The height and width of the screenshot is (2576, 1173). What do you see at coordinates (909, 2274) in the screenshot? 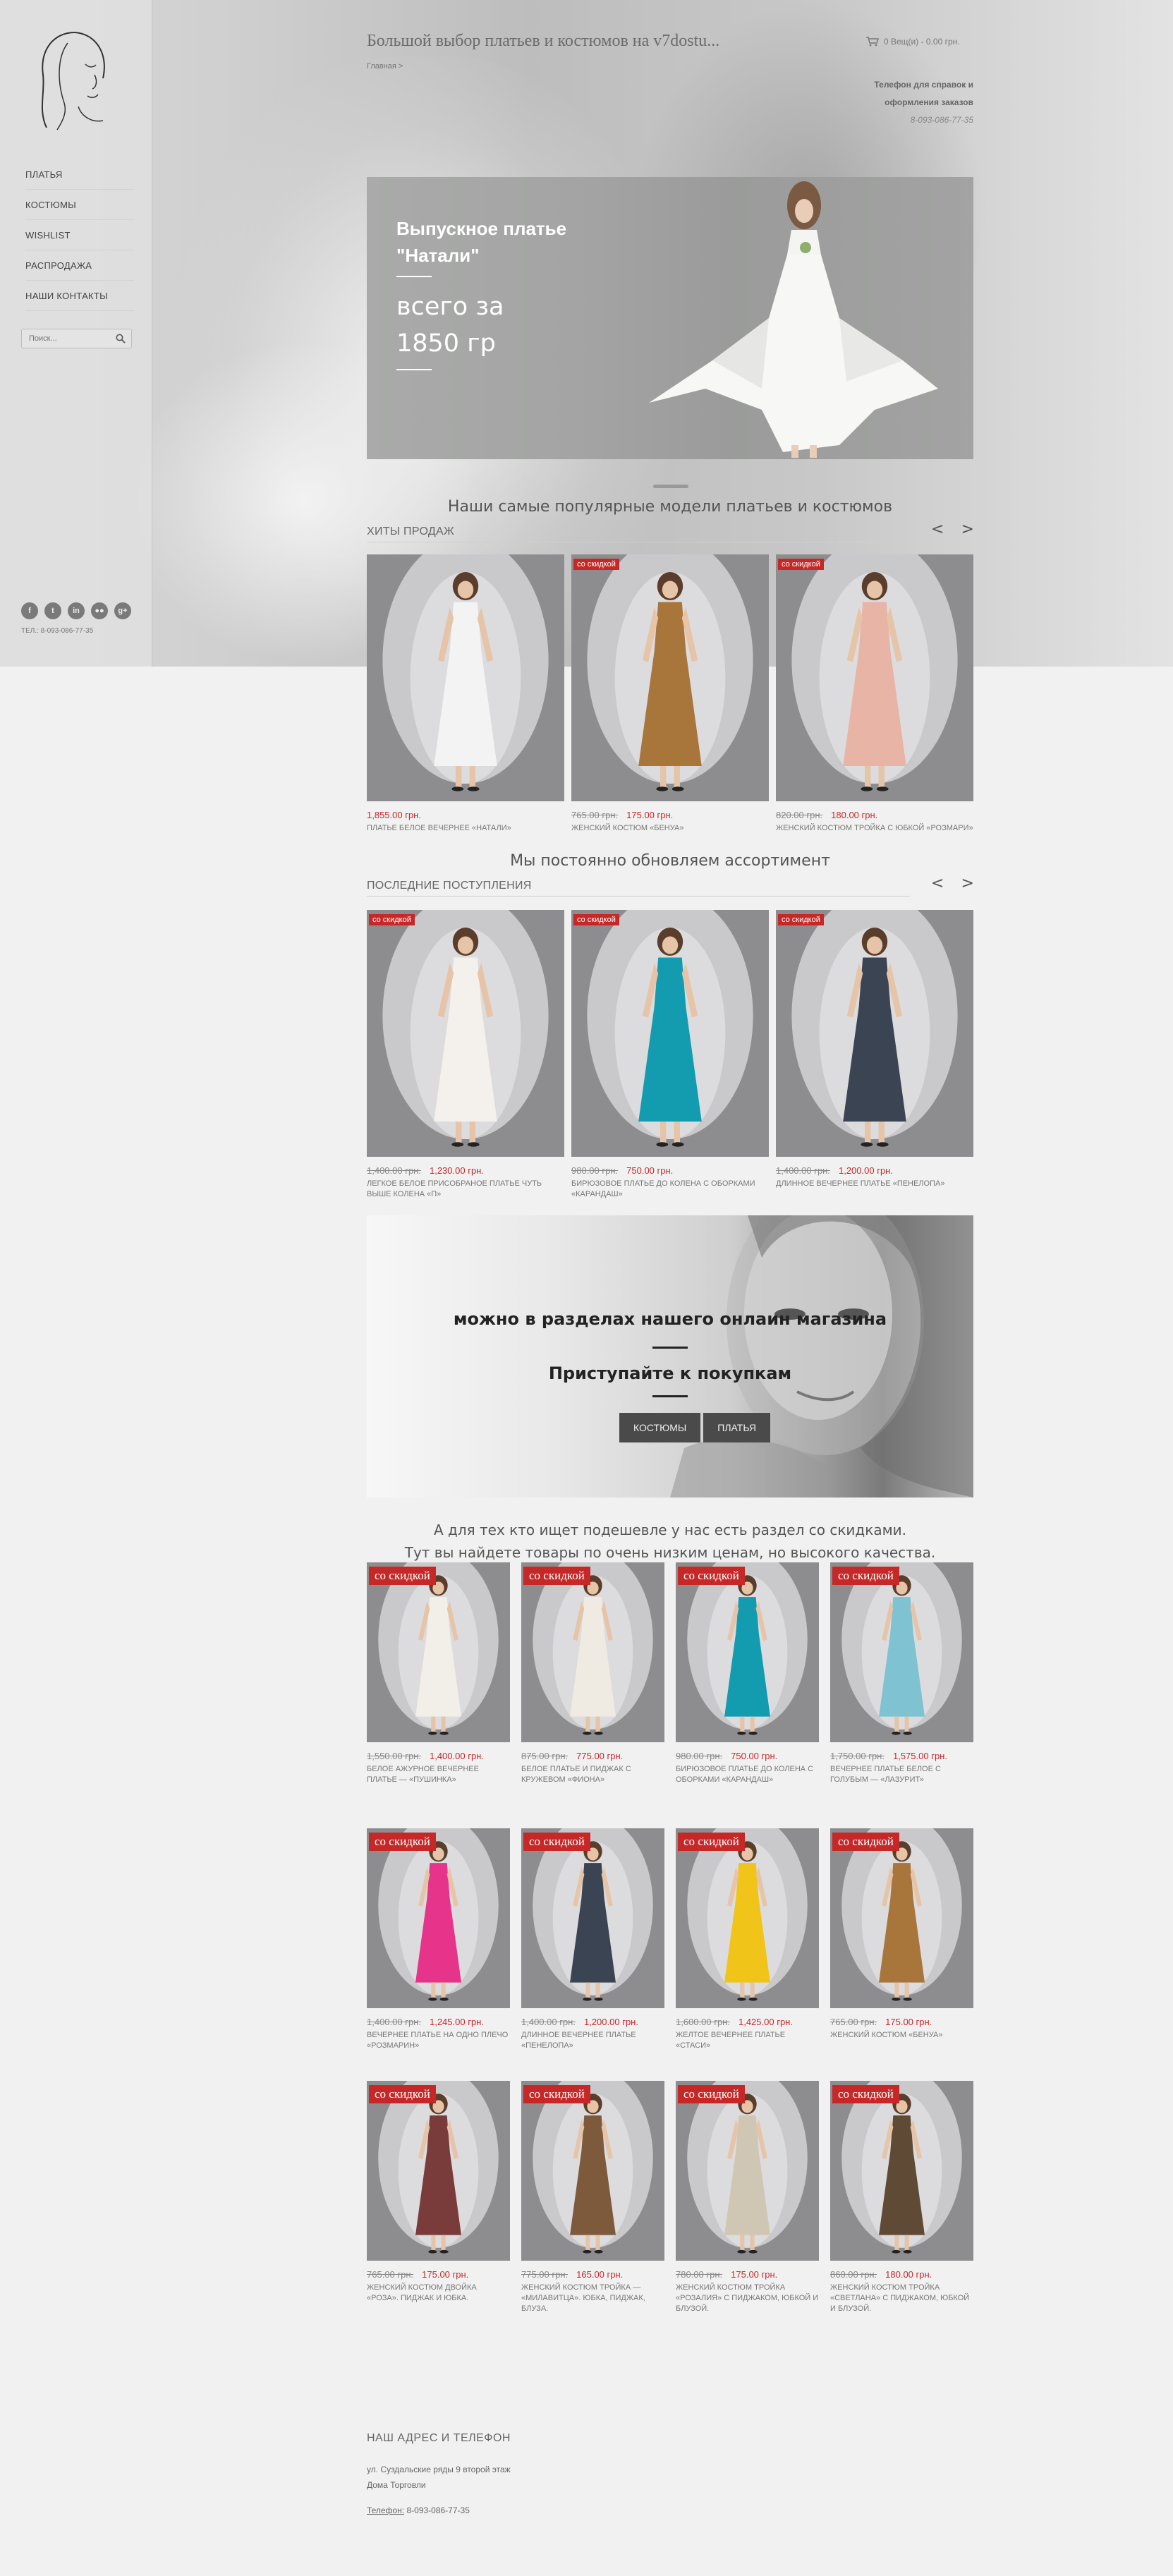
I see `current-price: 180.00 грн.` at bounding box center [909, 2274].